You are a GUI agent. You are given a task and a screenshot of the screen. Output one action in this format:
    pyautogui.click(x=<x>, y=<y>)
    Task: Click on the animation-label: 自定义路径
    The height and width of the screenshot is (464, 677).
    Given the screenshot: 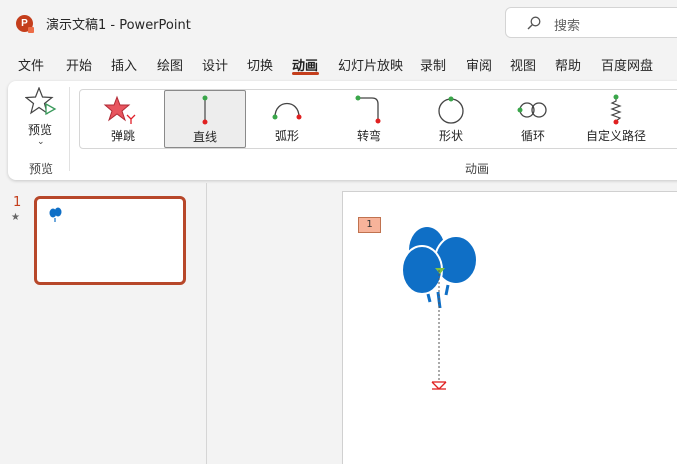 What is the action you would take?
    pyautogui.click(x=615, y=136)
    